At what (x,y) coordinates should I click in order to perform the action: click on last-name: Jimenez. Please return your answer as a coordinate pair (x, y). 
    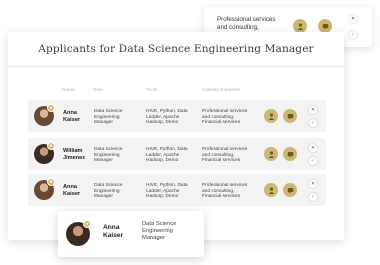
    Looking at the image, I should click on (74, 157).